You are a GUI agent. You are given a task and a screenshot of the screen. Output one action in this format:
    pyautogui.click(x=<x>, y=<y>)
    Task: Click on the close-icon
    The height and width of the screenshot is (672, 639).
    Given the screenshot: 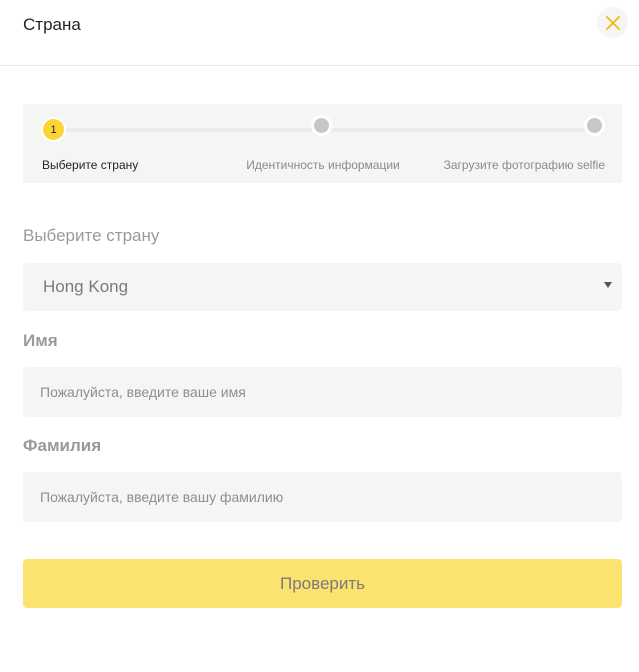 What is the action you would take?
    pyautogui.click(x=612, y=22)
    